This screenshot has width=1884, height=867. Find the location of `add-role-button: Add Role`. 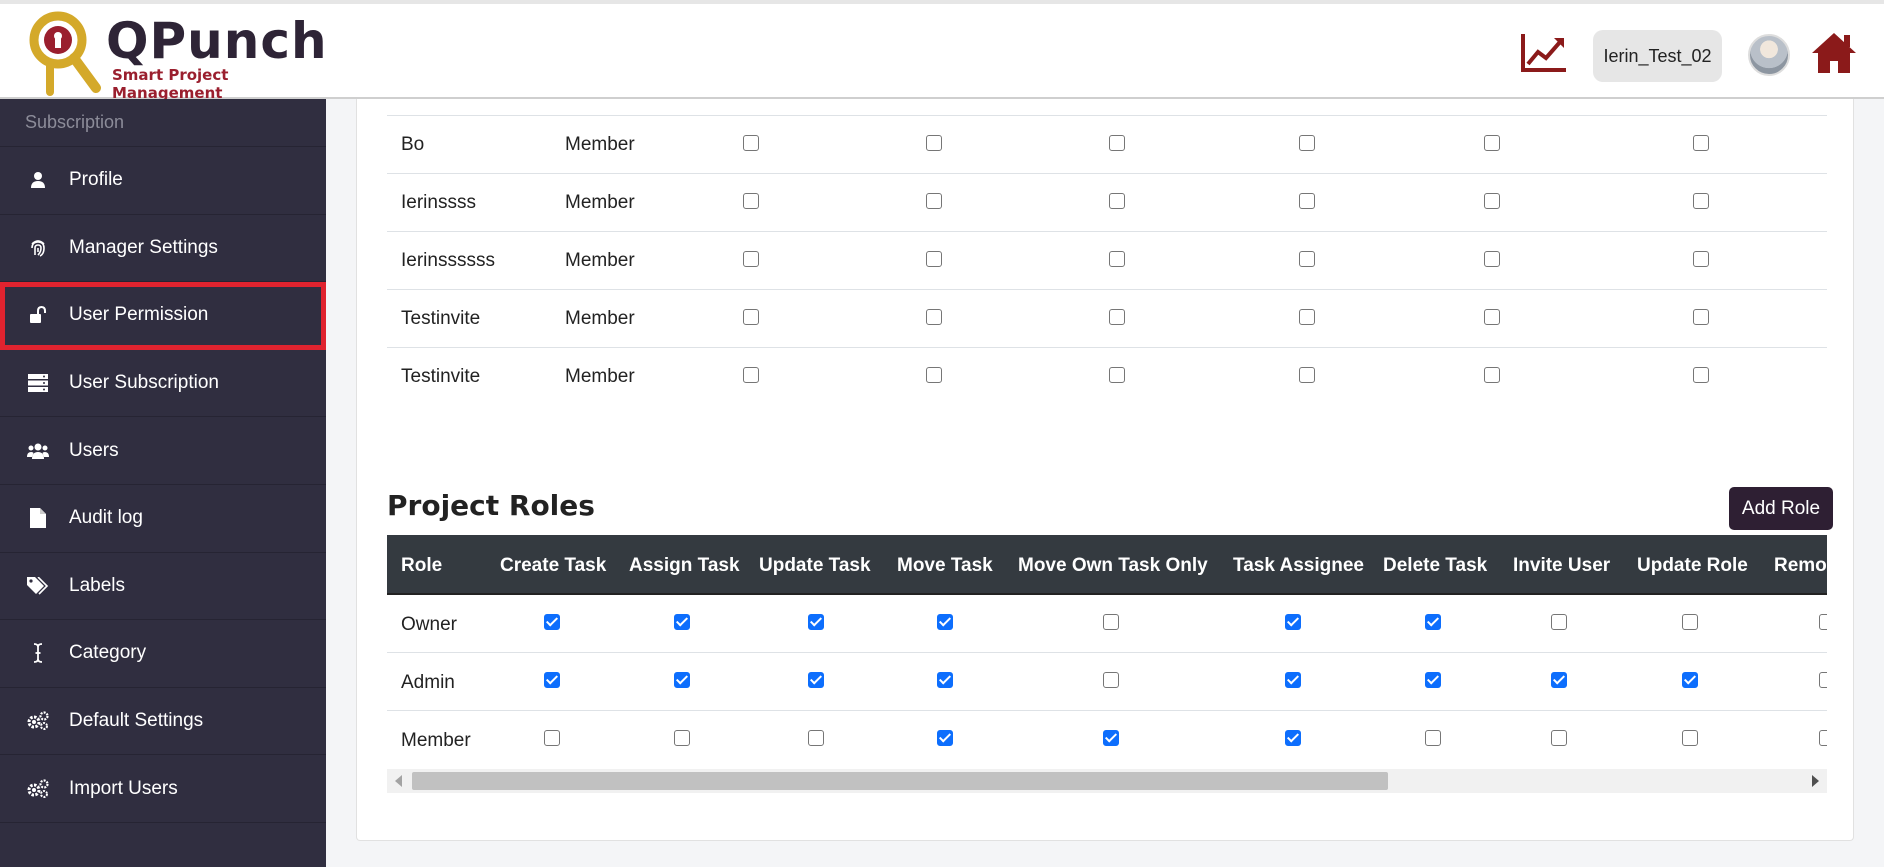

add-role-button: Add Role is located at coordinates (1781, 508).